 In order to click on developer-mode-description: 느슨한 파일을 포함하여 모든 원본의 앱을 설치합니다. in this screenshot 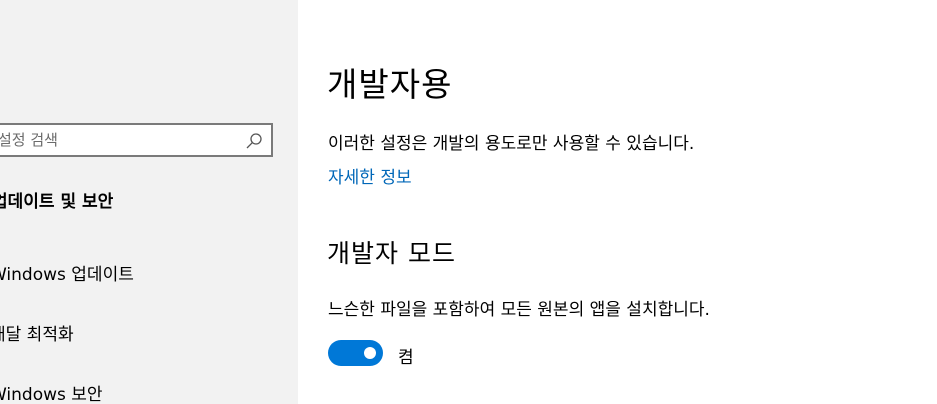, I will do `click(519, 310)`.